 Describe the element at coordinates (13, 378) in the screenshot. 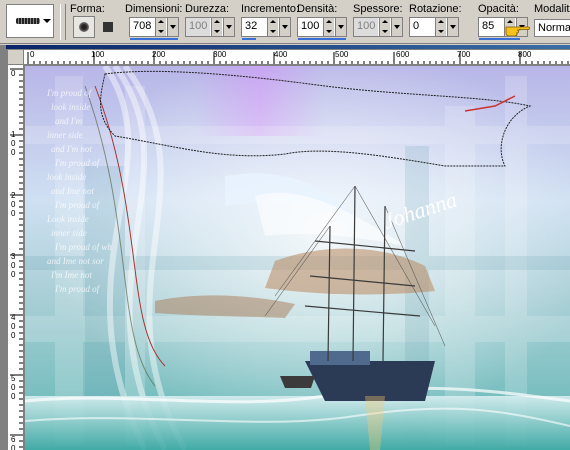

I see `ruler-vertical-label: 5` at that location.